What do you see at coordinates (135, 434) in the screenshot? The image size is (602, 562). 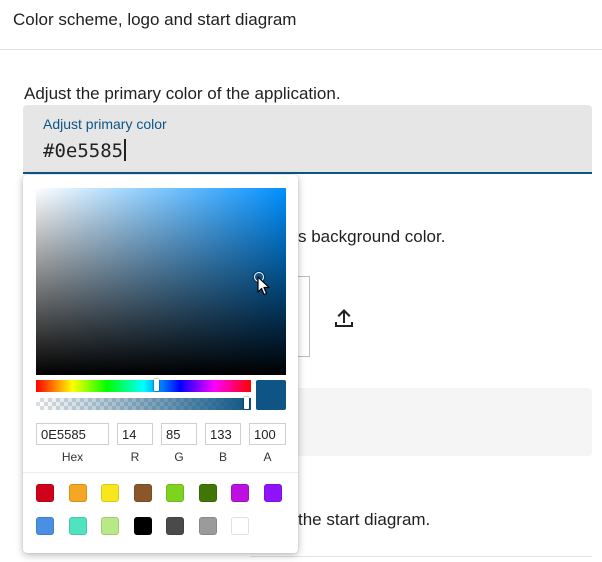 I see `red-input: 14` at bounding box center [135, 434].